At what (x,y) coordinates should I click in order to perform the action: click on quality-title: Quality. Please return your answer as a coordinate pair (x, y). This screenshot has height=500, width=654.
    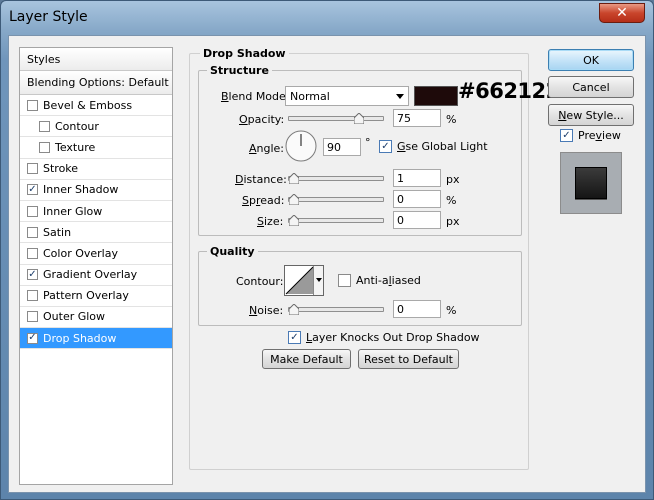
    Looking at the image, I should click on (232, 251).